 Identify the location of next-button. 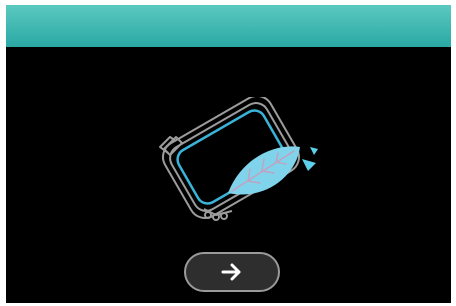
(232, 272).